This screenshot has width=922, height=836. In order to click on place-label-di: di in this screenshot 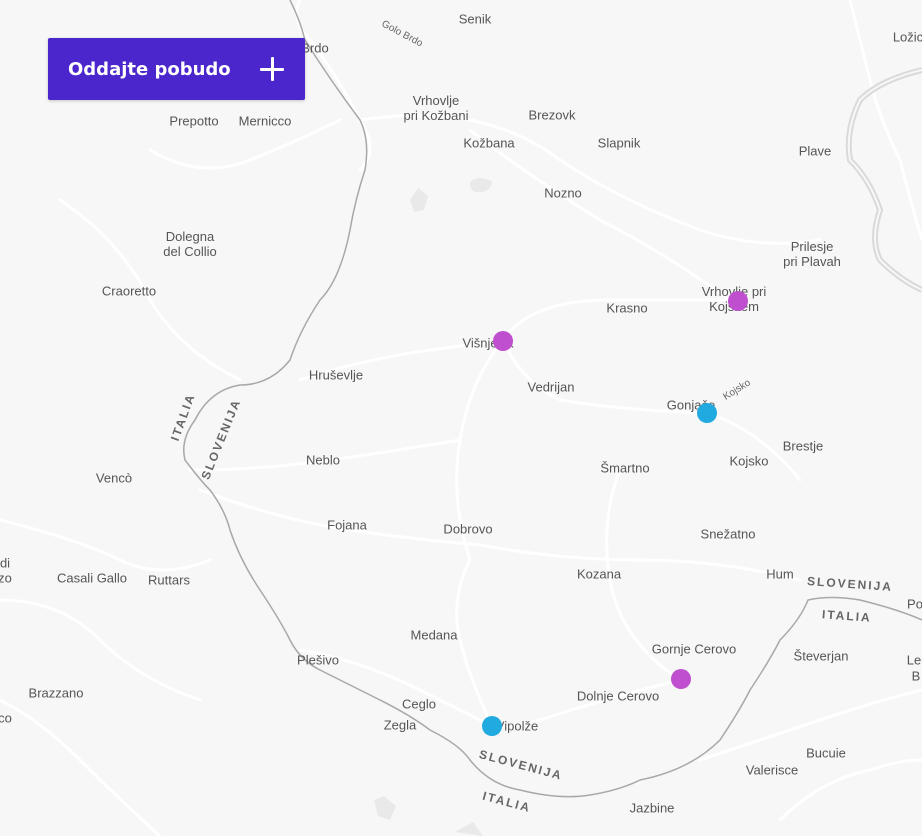, I will do `click(5, 563)`.